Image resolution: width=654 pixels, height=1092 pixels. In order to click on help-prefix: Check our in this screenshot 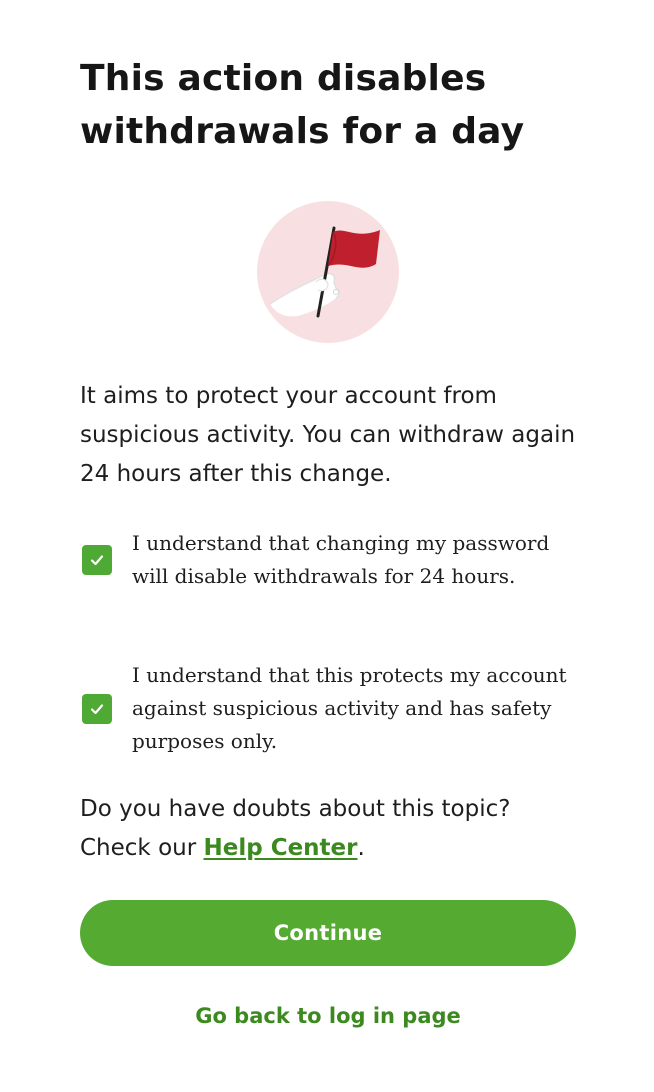, I will do `click(142, 848)`.